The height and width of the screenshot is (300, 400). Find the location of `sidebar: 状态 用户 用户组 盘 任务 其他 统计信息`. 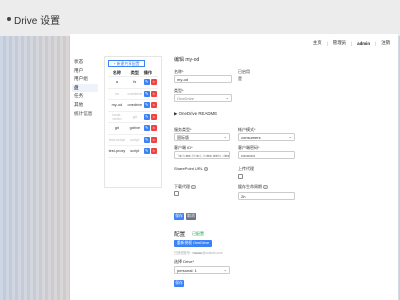

sidebar: 状态 用户 用户组 盘 任务 其他 统计信息 is located at coordinates (85, 88).